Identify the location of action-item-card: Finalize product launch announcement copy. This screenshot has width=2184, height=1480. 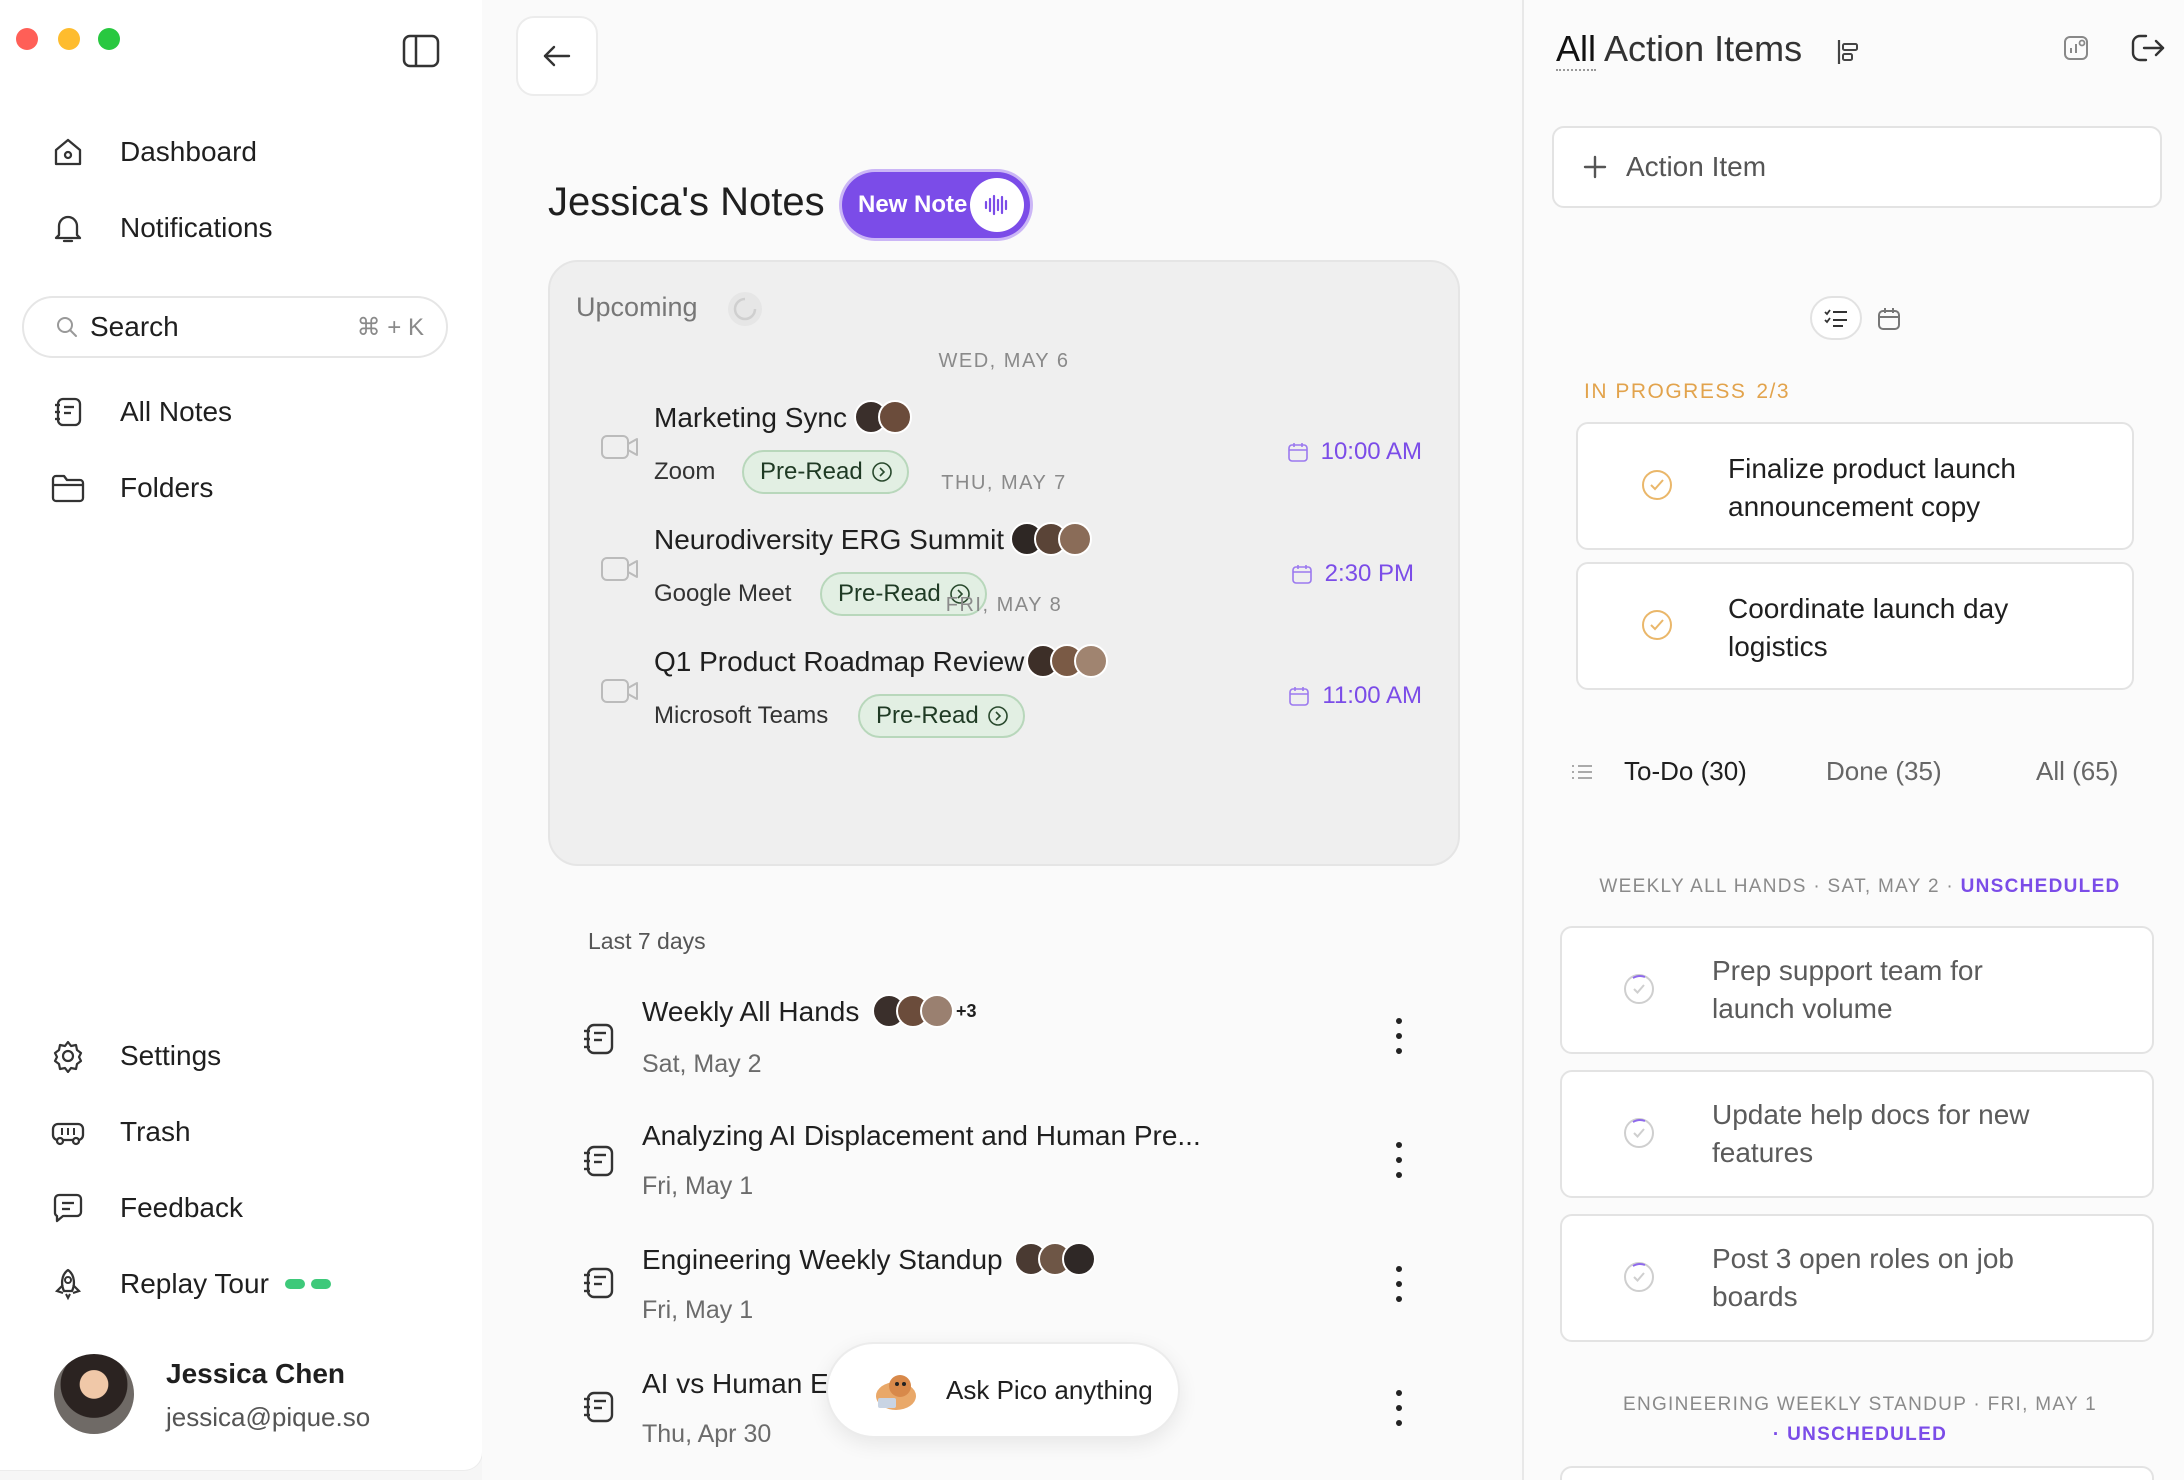
(1855, 486).